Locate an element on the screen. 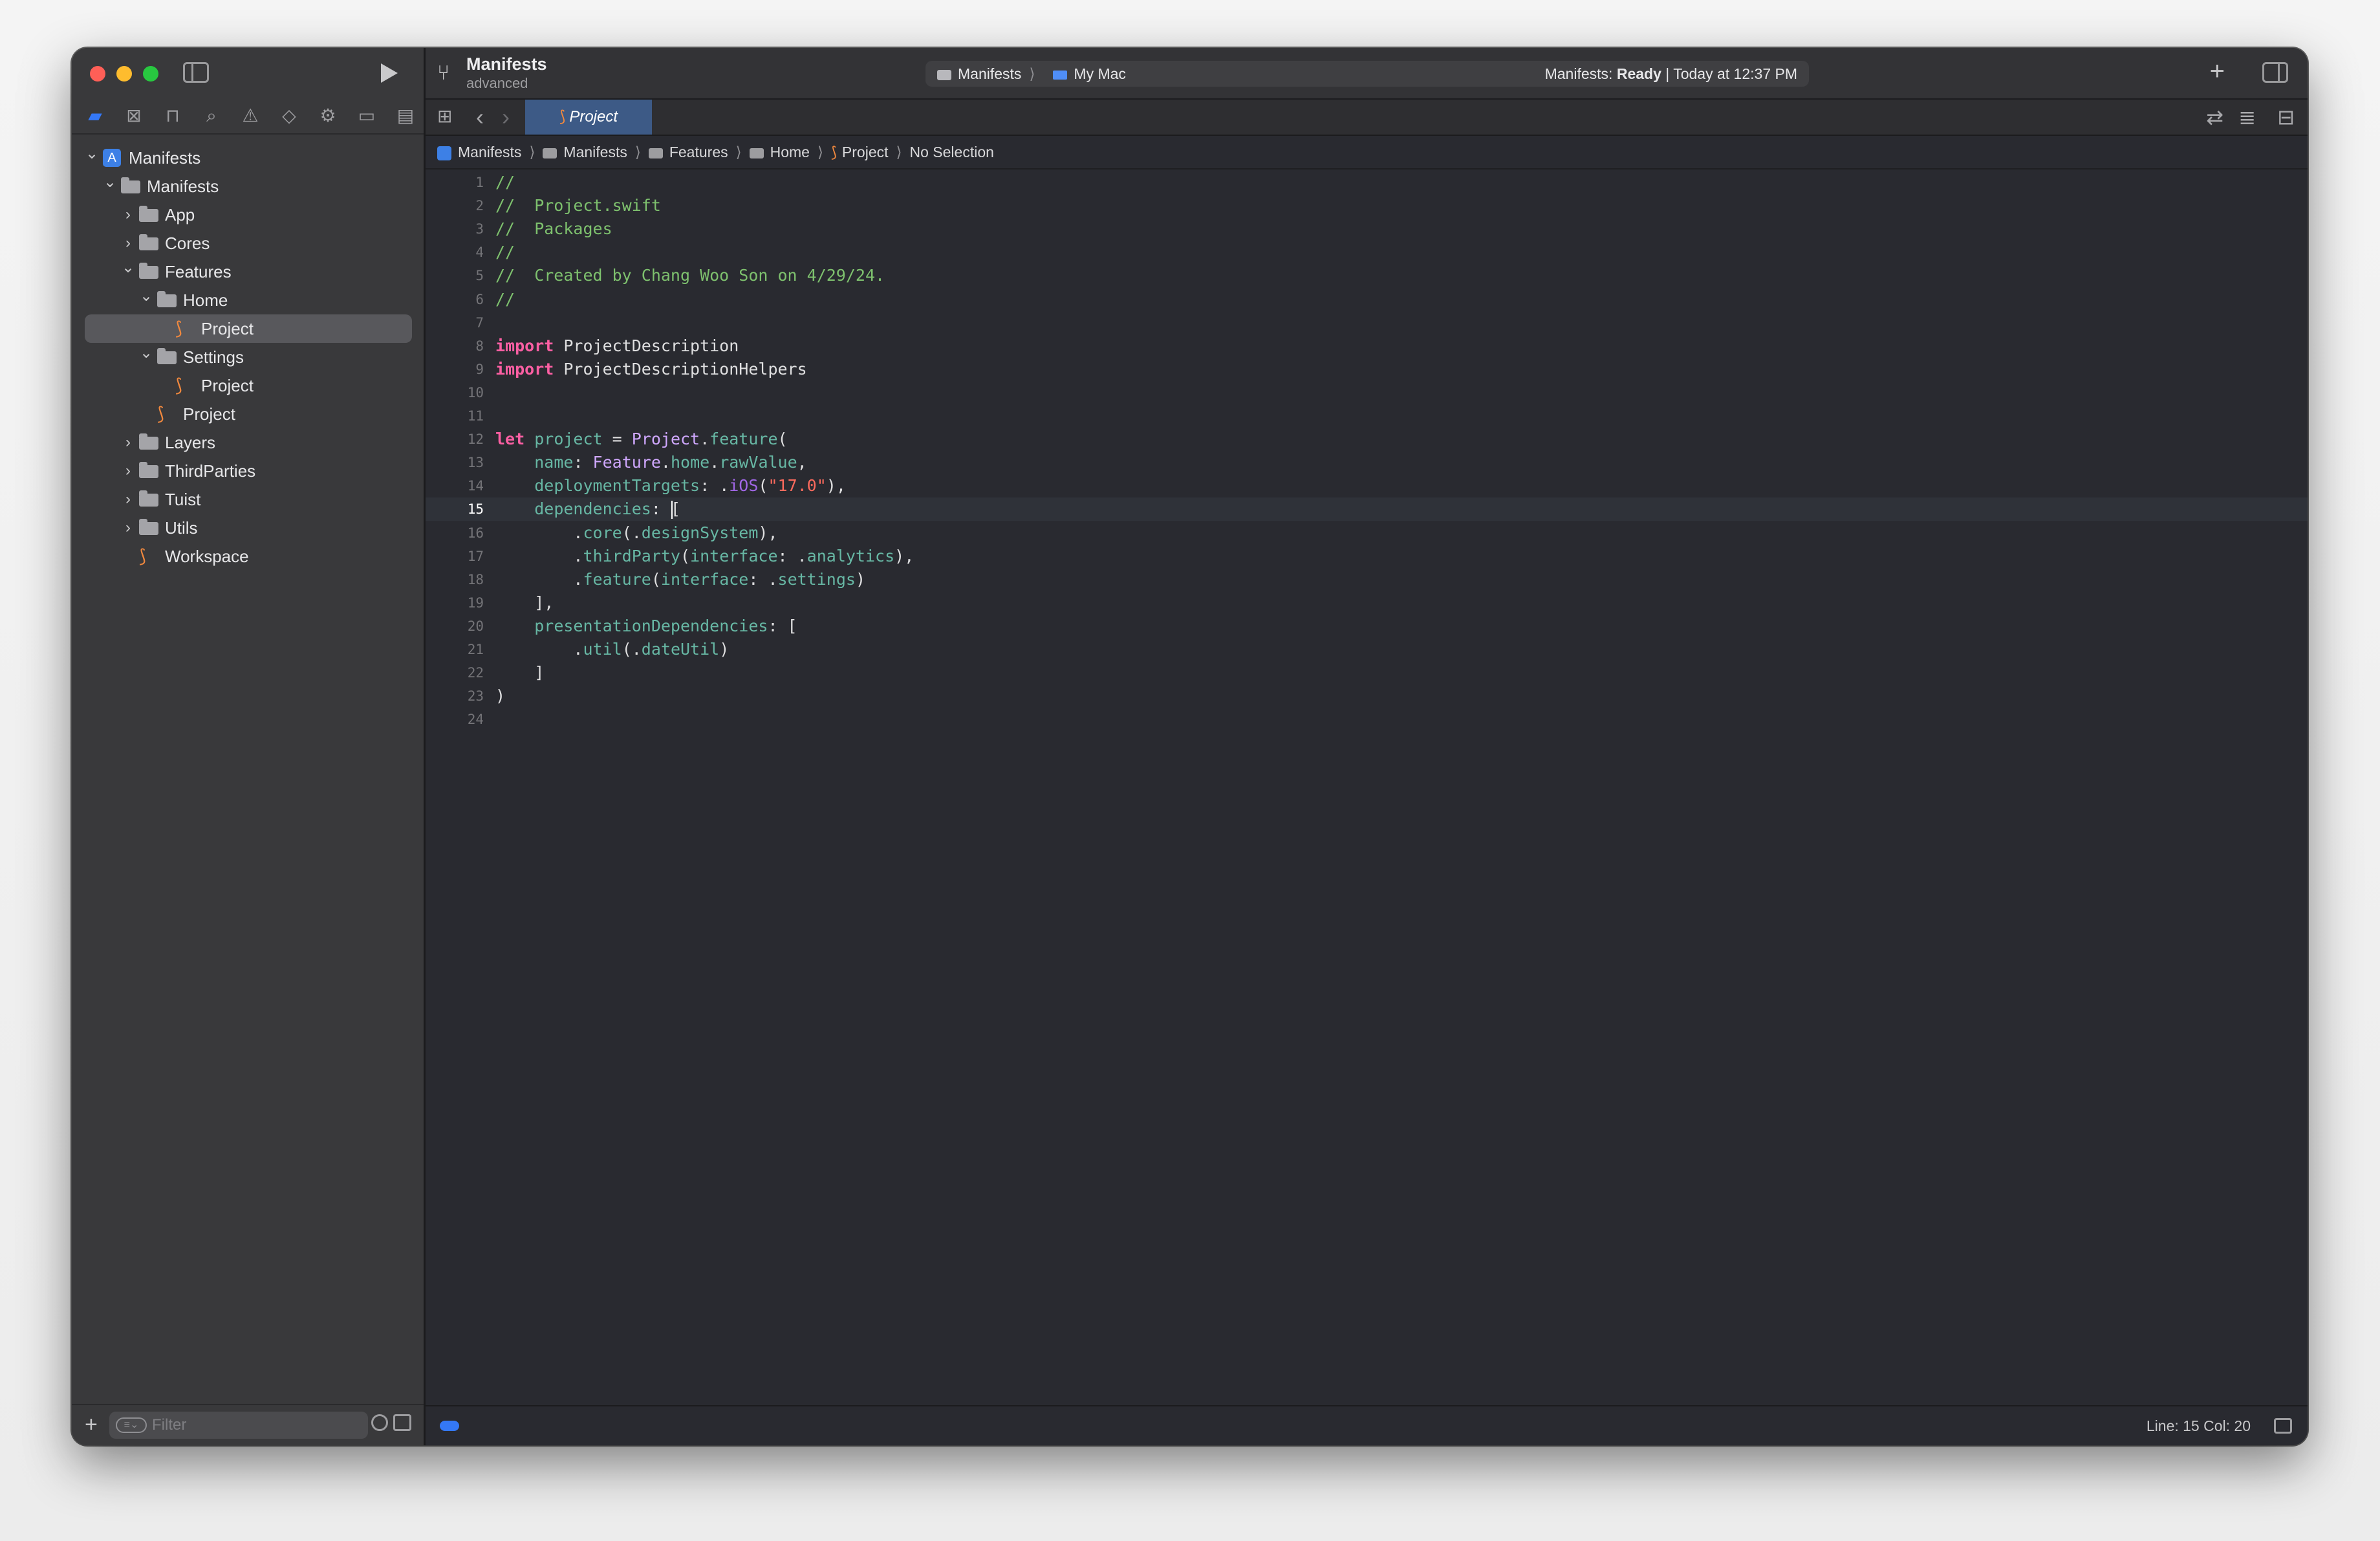 The width and height of the screenshot is (2380, 1541). filter-options-icon: ≡⌄ is located at coordinates (131, 1425).